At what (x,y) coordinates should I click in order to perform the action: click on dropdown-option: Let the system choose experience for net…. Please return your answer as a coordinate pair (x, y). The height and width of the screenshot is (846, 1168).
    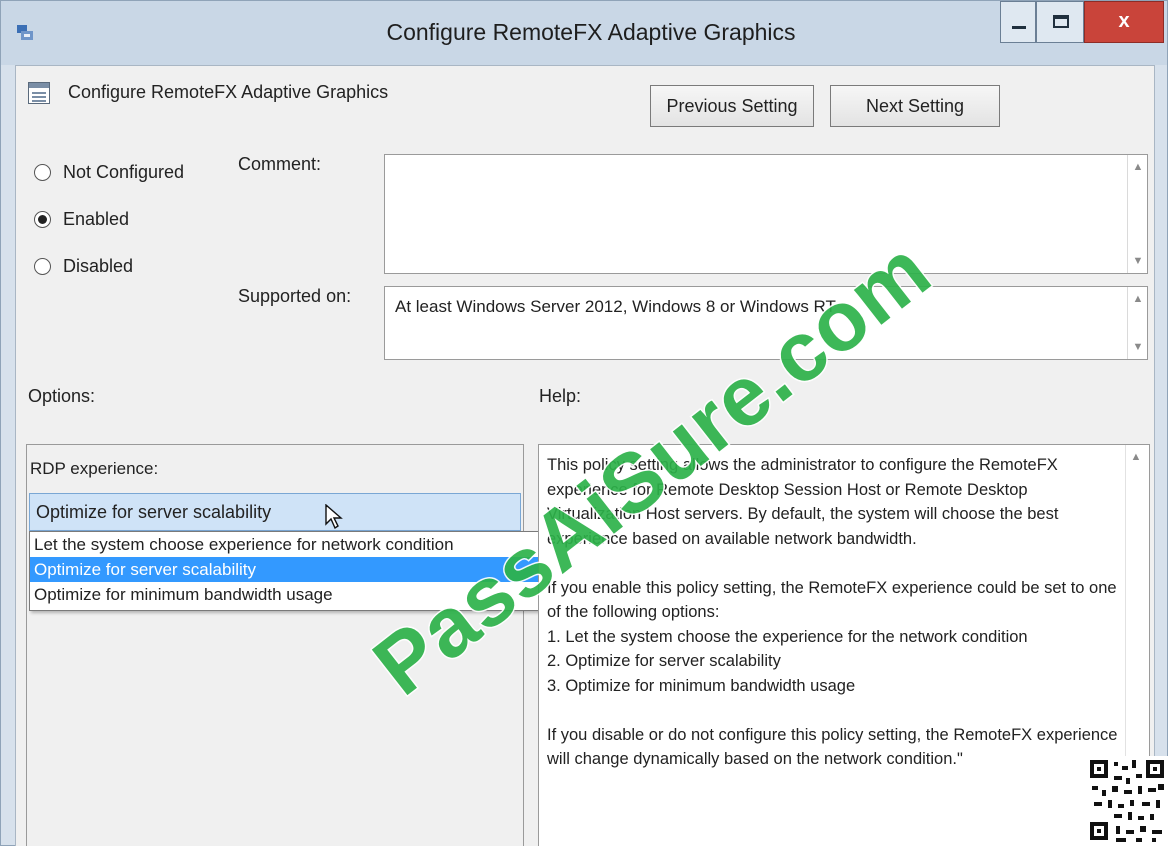
    Looking at the image, I should click on (307, 544).